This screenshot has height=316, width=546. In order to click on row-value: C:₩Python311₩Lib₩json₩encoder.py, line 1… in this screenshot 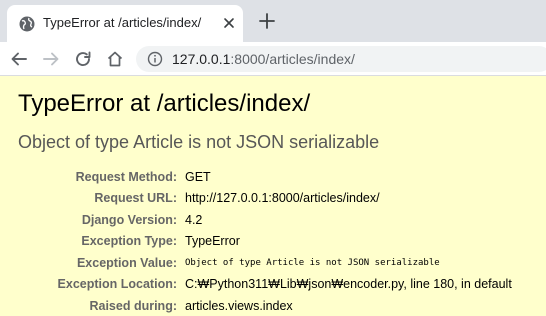, I will do `click(348, 284)`.